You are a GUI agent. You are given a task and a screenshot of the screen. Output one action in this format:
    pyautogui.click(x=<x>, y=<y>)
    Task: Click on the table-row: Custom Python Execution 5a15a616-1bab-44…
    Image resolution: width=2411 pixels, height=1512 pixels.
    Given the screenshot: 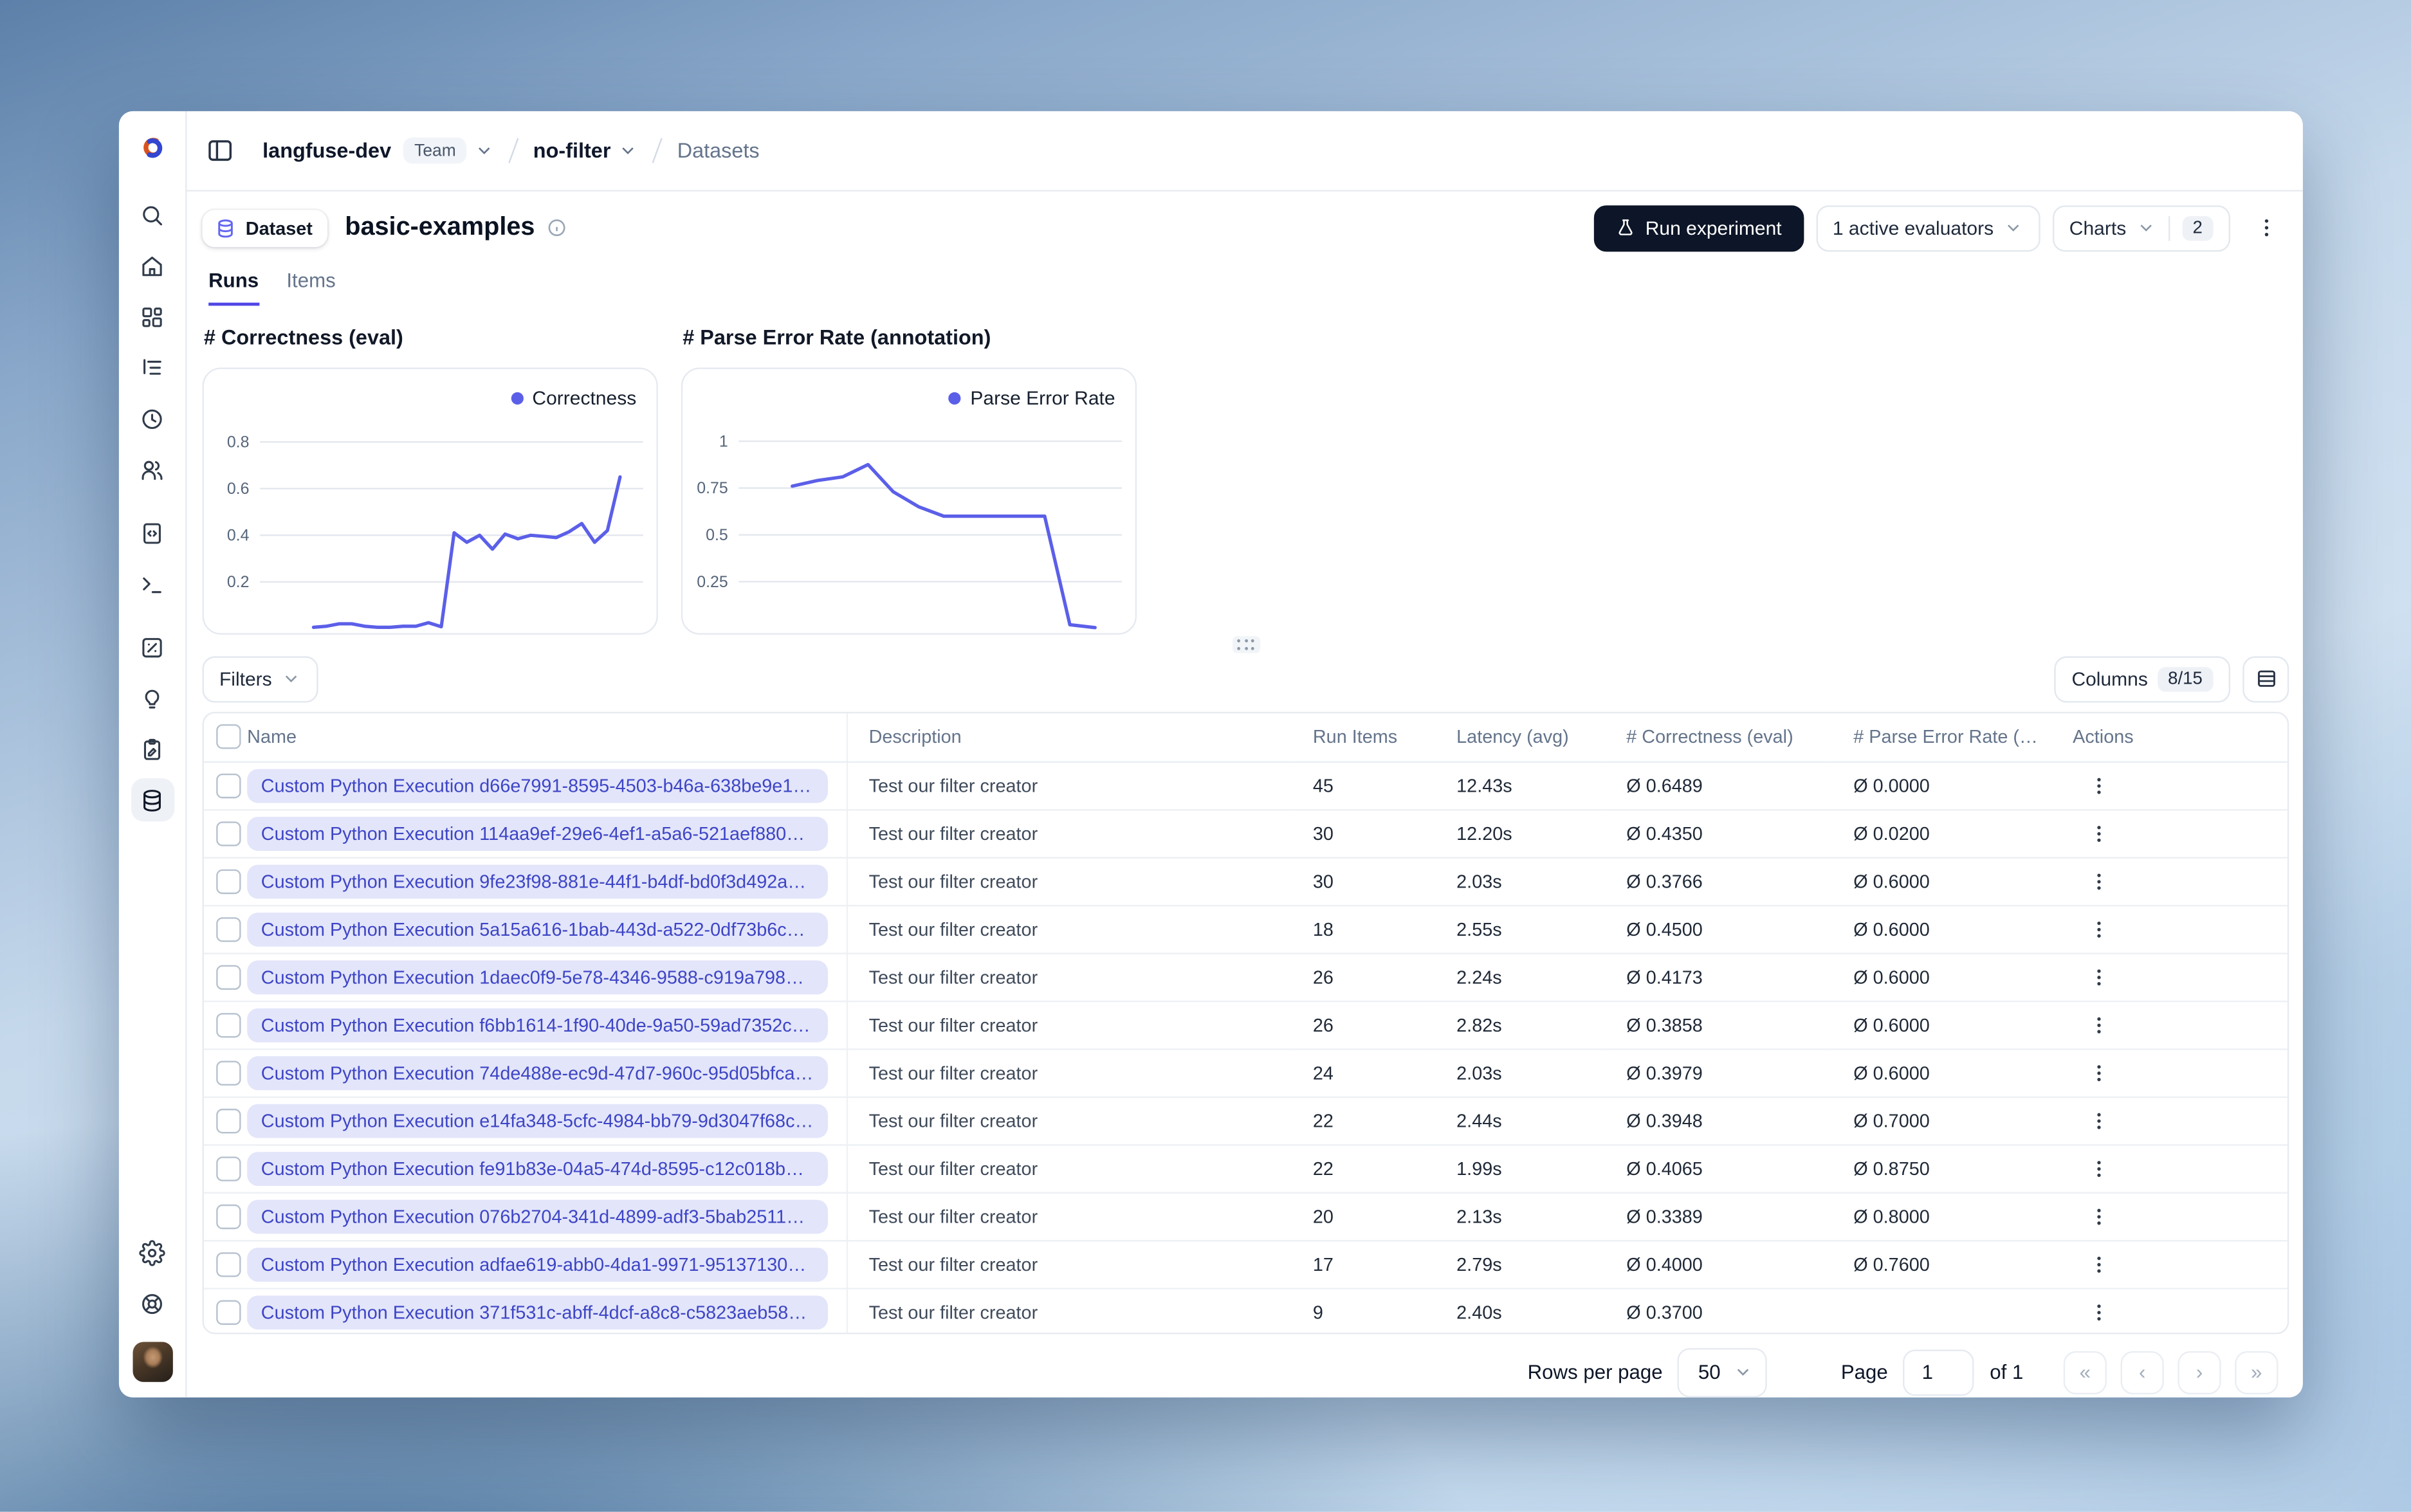 What is the action you would take?
    pyautogui.click(x=1245, y=929)
    